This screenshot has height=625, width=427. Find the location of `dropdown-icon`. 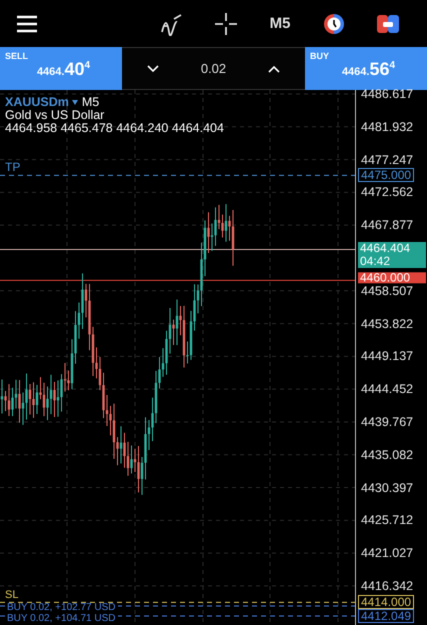

dropdown-icon is located at coordinates (75, 103).